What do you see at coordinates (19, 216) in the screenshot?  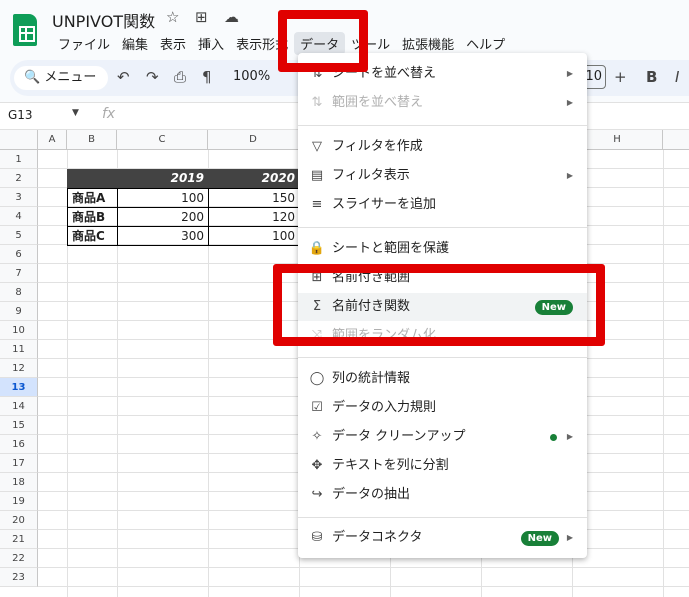 I see `row-header: 4` at bounding box center [19, 216].